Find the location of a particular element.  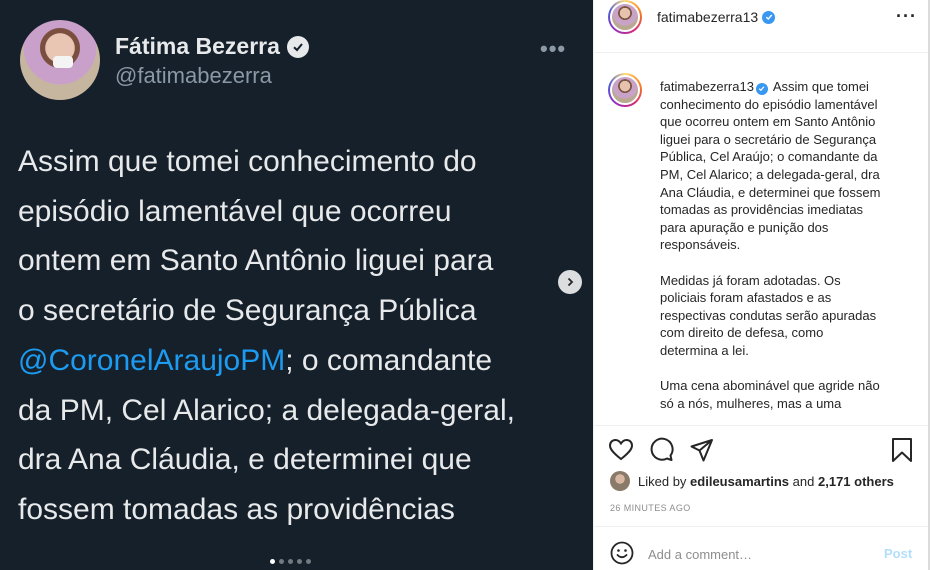

header-username: fatimabezerra13 is located at coordinates (716, 17).